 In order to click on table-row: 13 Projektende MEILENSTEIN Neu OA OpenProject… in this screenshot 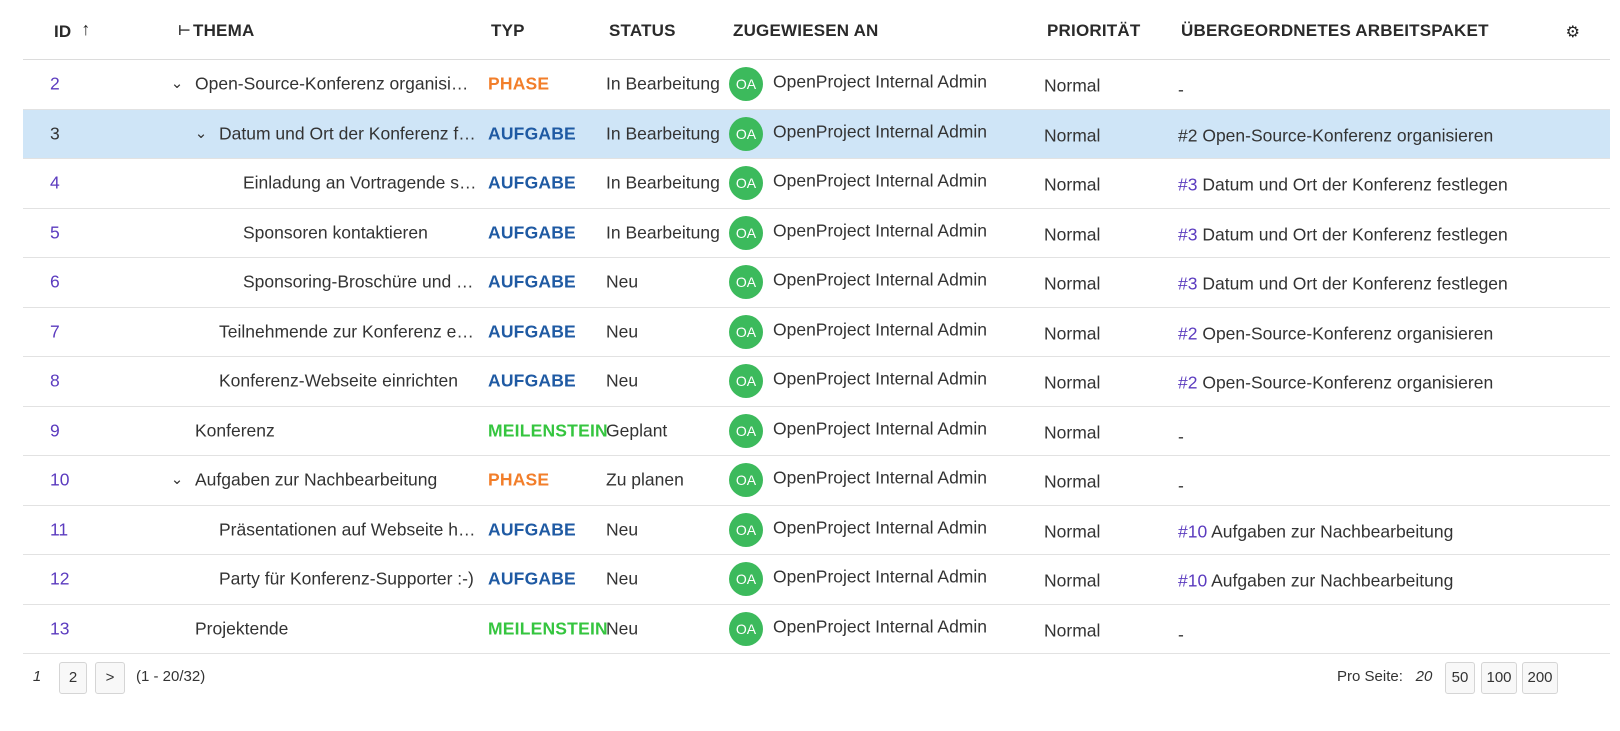, I will do `click(816, 629)`.